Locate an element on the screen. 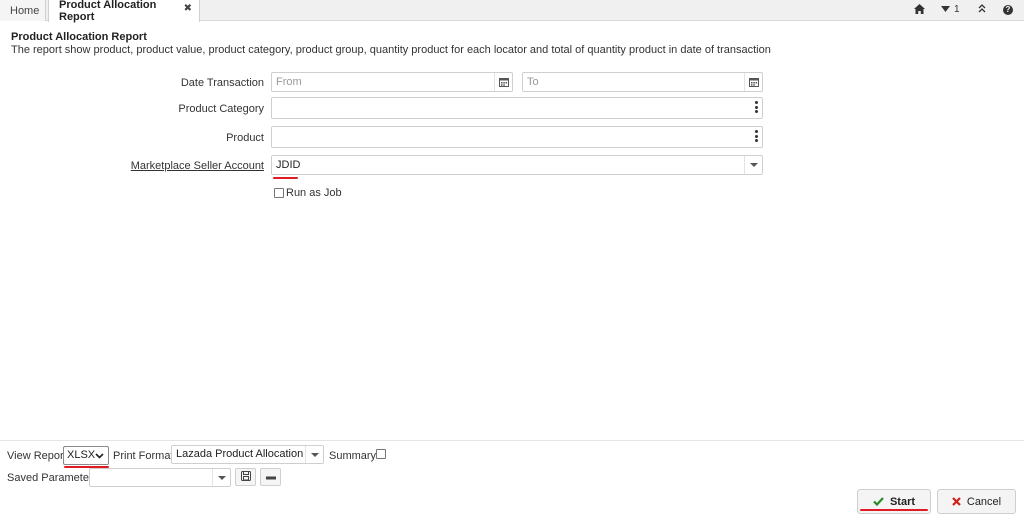 The width and height of the screenshot is (1024, 515). marketplace-seller-account-value: JDID is located at coordinates (288, 165).